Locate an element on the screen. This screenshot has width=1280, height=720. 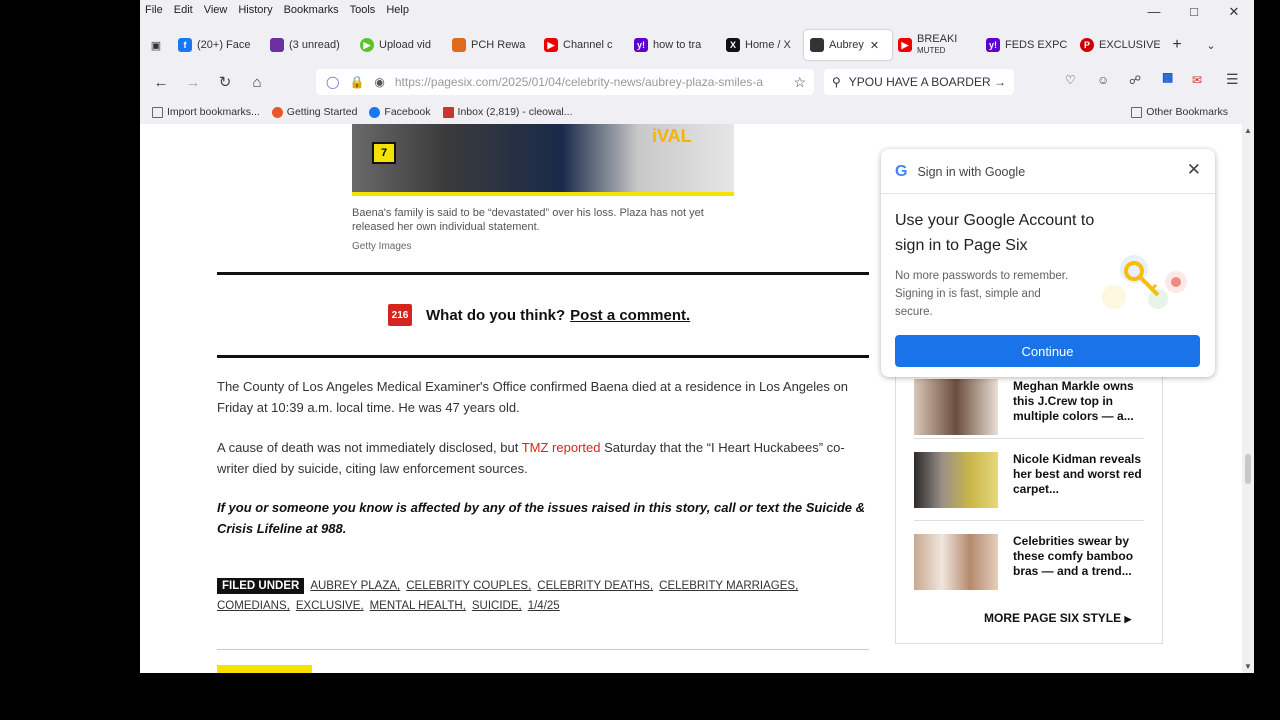
back-arrow-icon: ← is located at coordinates (161, 82).